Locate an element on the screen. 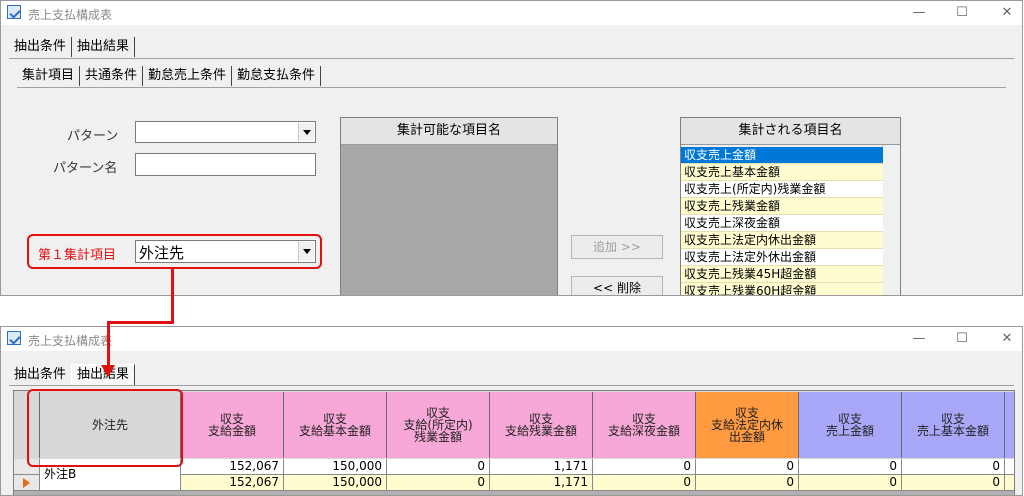 The image size is (1024, 496). tab-extract-results: 抽出結果 is located at coordinates (104, 47).